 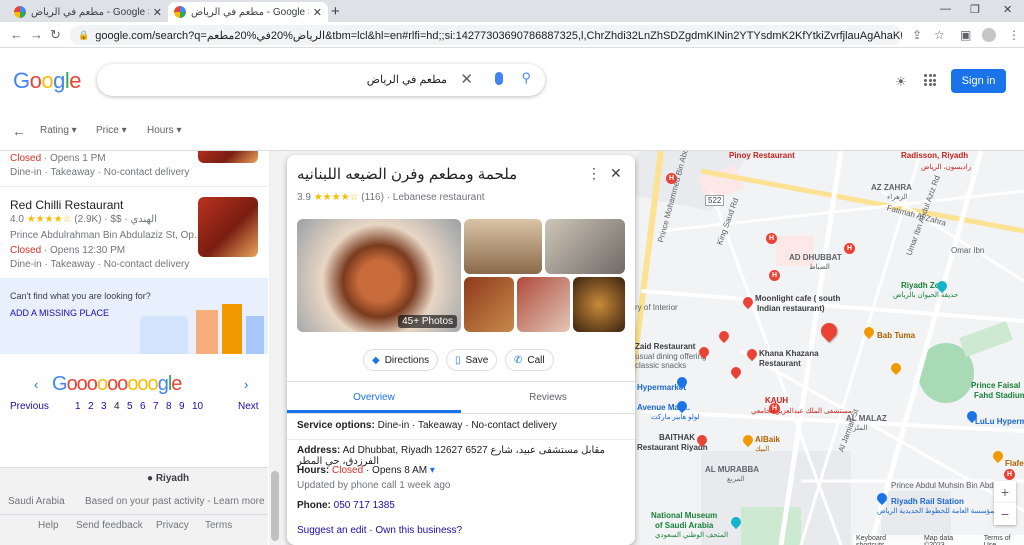 What do you see at coordinates (364, 505) in the screenshot?
I see `phone-link: 050 717 1385` at bounding box center [364, 505].